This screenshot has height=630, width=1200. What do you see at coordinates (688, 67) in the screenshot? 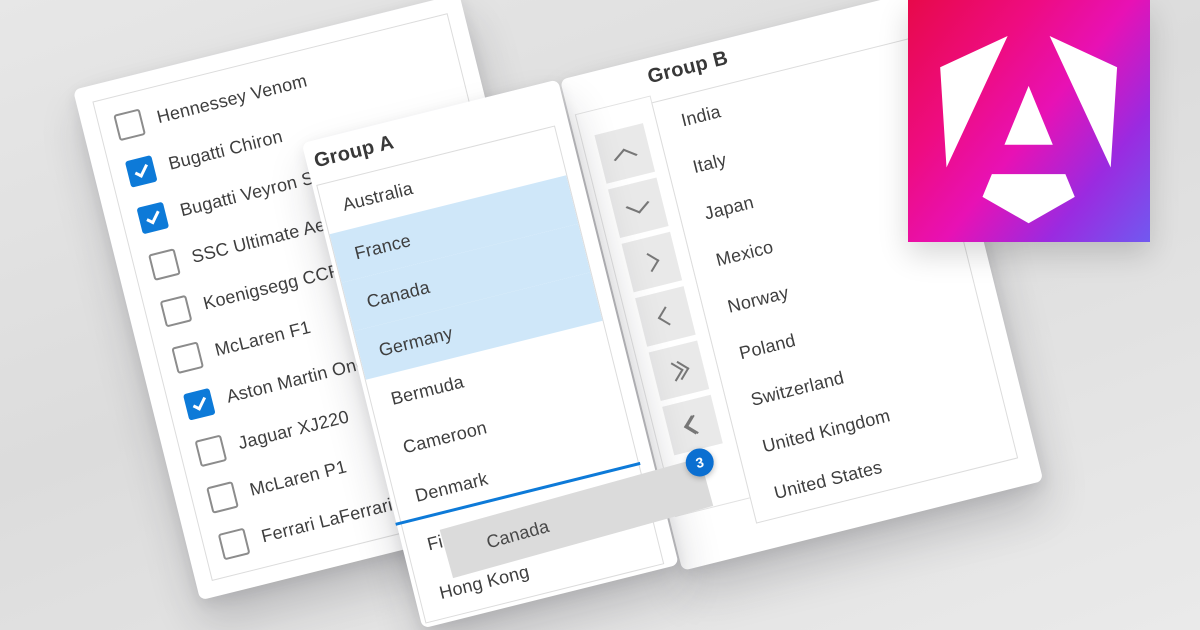
I see `group-b-title: Group B` at bounding box center [688, 67].